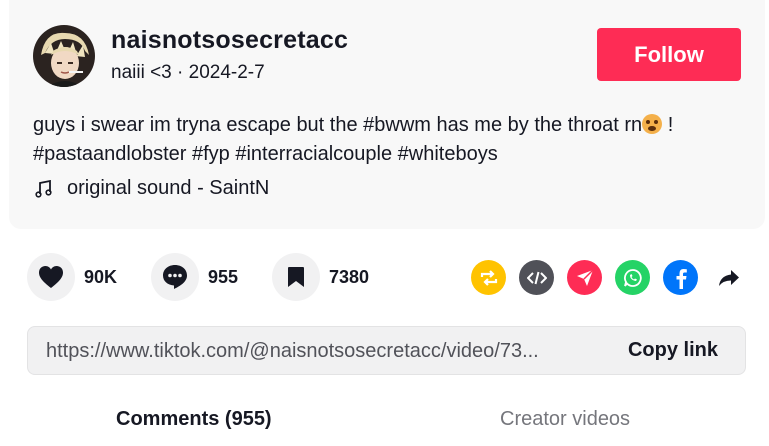 This screenshot has width=769, height=446. Describe the element at coordinates (584, 277) in the screenshot. I see `send-icon` at that location.